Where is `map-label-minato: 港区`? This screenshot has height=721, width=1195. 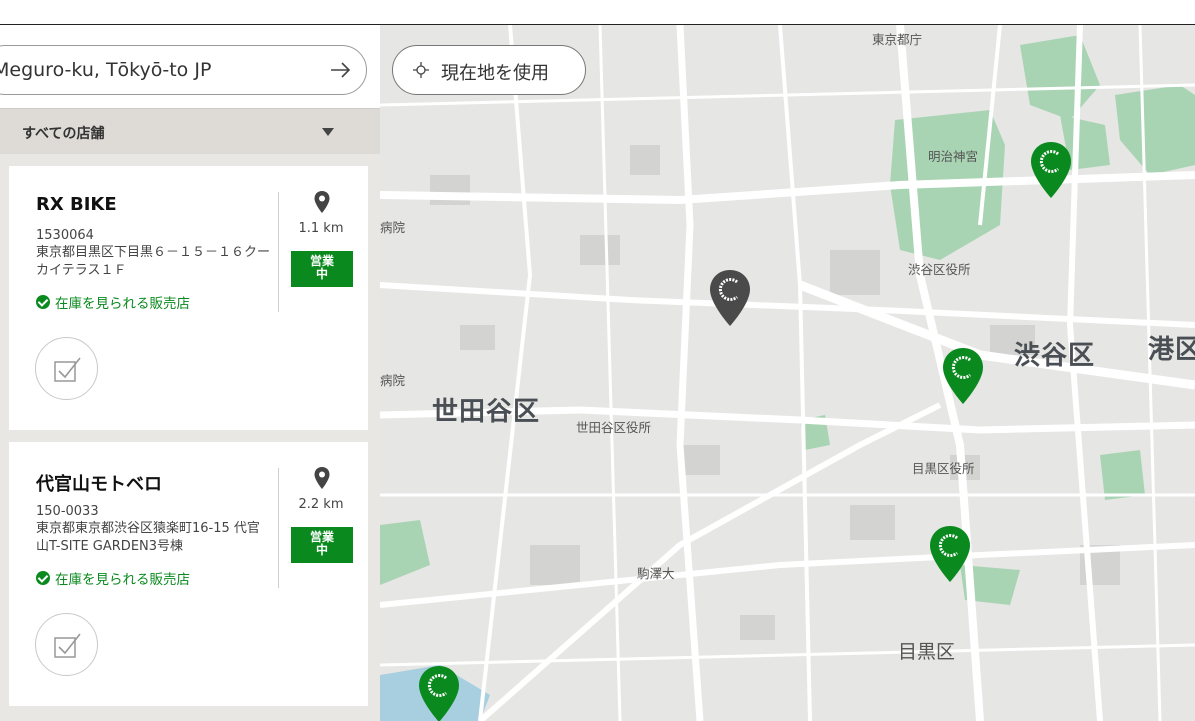 map-label-minato: 港区 is located at coordinates (1171, 350).